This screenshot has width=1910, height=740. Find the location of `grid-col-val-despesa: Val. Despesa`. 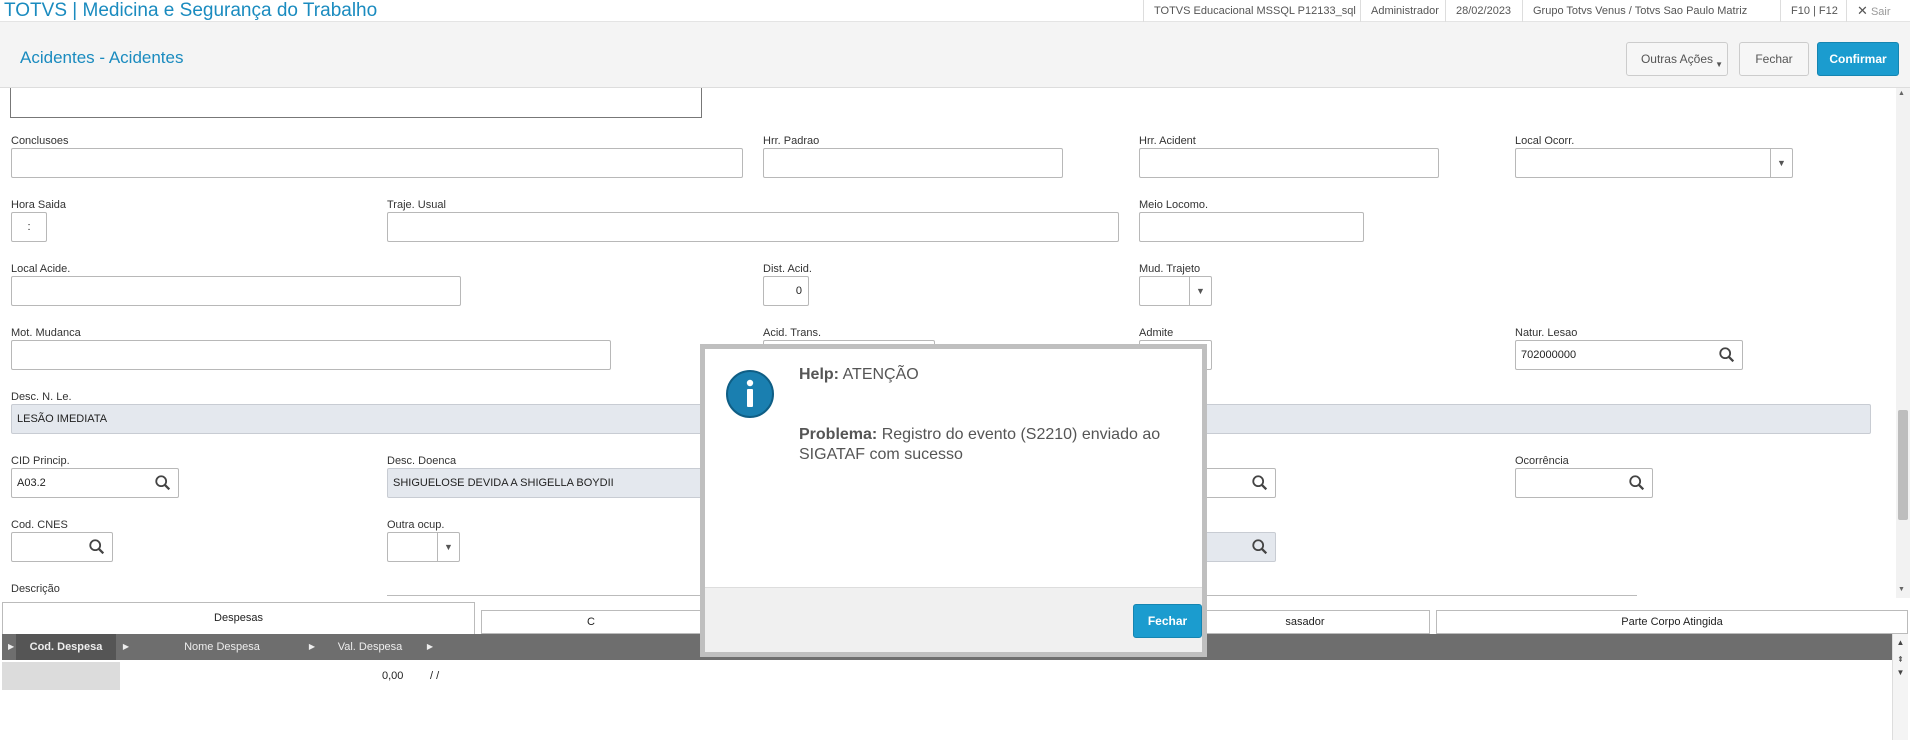

grid-col-val-despesa: Val. Despesa is located at coordinates (370, 647).